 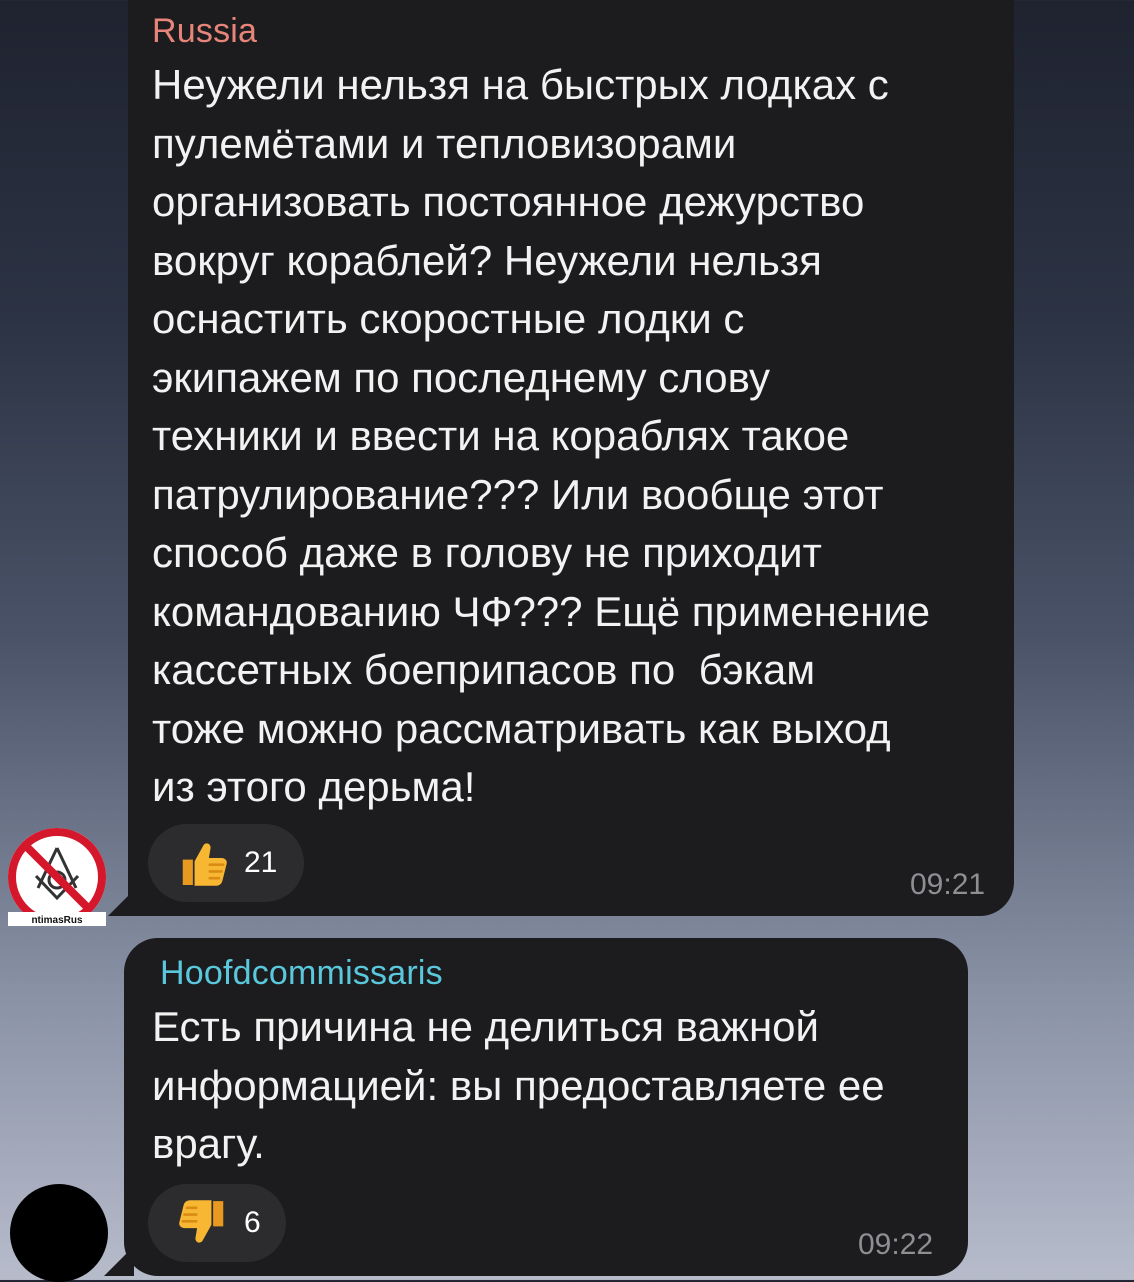 What do you see at coordinates (948, 884) in the screenshot?
I see `message-time: 09:21` at bounding box center [948, 884].